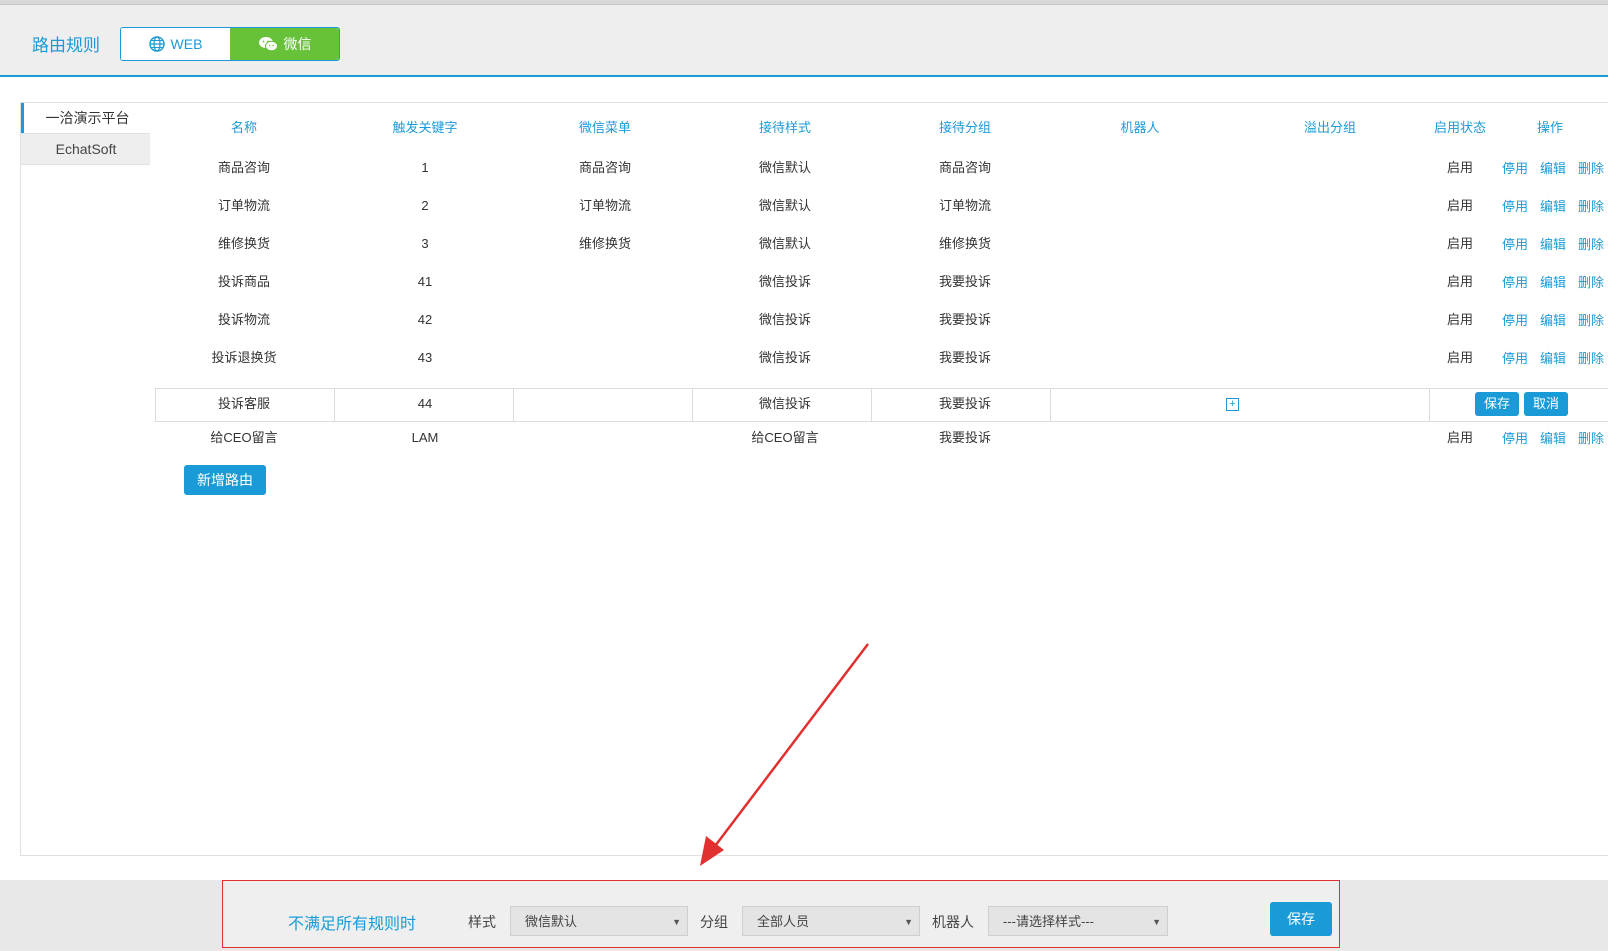 Image resolution: width=1608 pixels, height=951 pixels. What do you see at coordinates (1546, 404) in the screenshot?
I see `row-cancel-button: 取消` at bounding box center [1546, 404].